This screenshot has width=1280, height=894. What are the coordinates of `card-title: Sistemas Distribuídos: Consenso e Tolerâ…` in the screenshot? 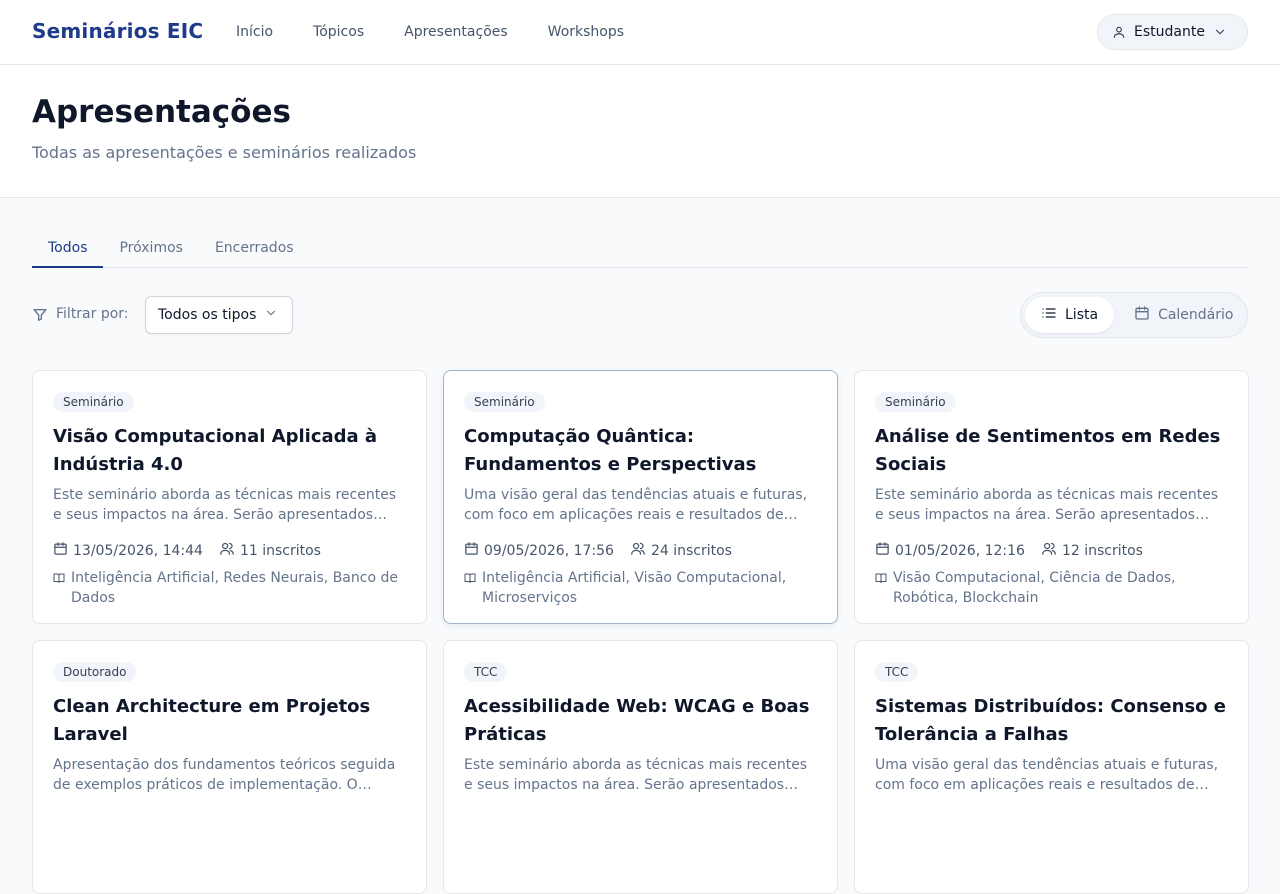 It's located at (1050, 720).